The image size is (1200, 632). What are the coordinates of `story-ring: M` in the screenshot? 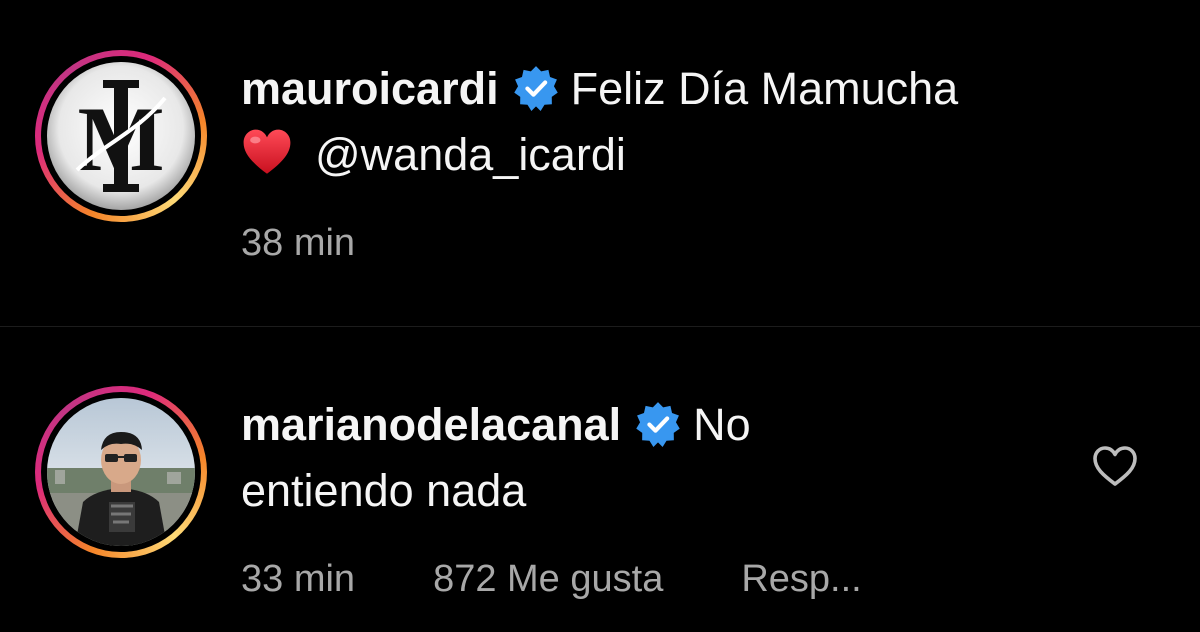 It's located at (121, 136).